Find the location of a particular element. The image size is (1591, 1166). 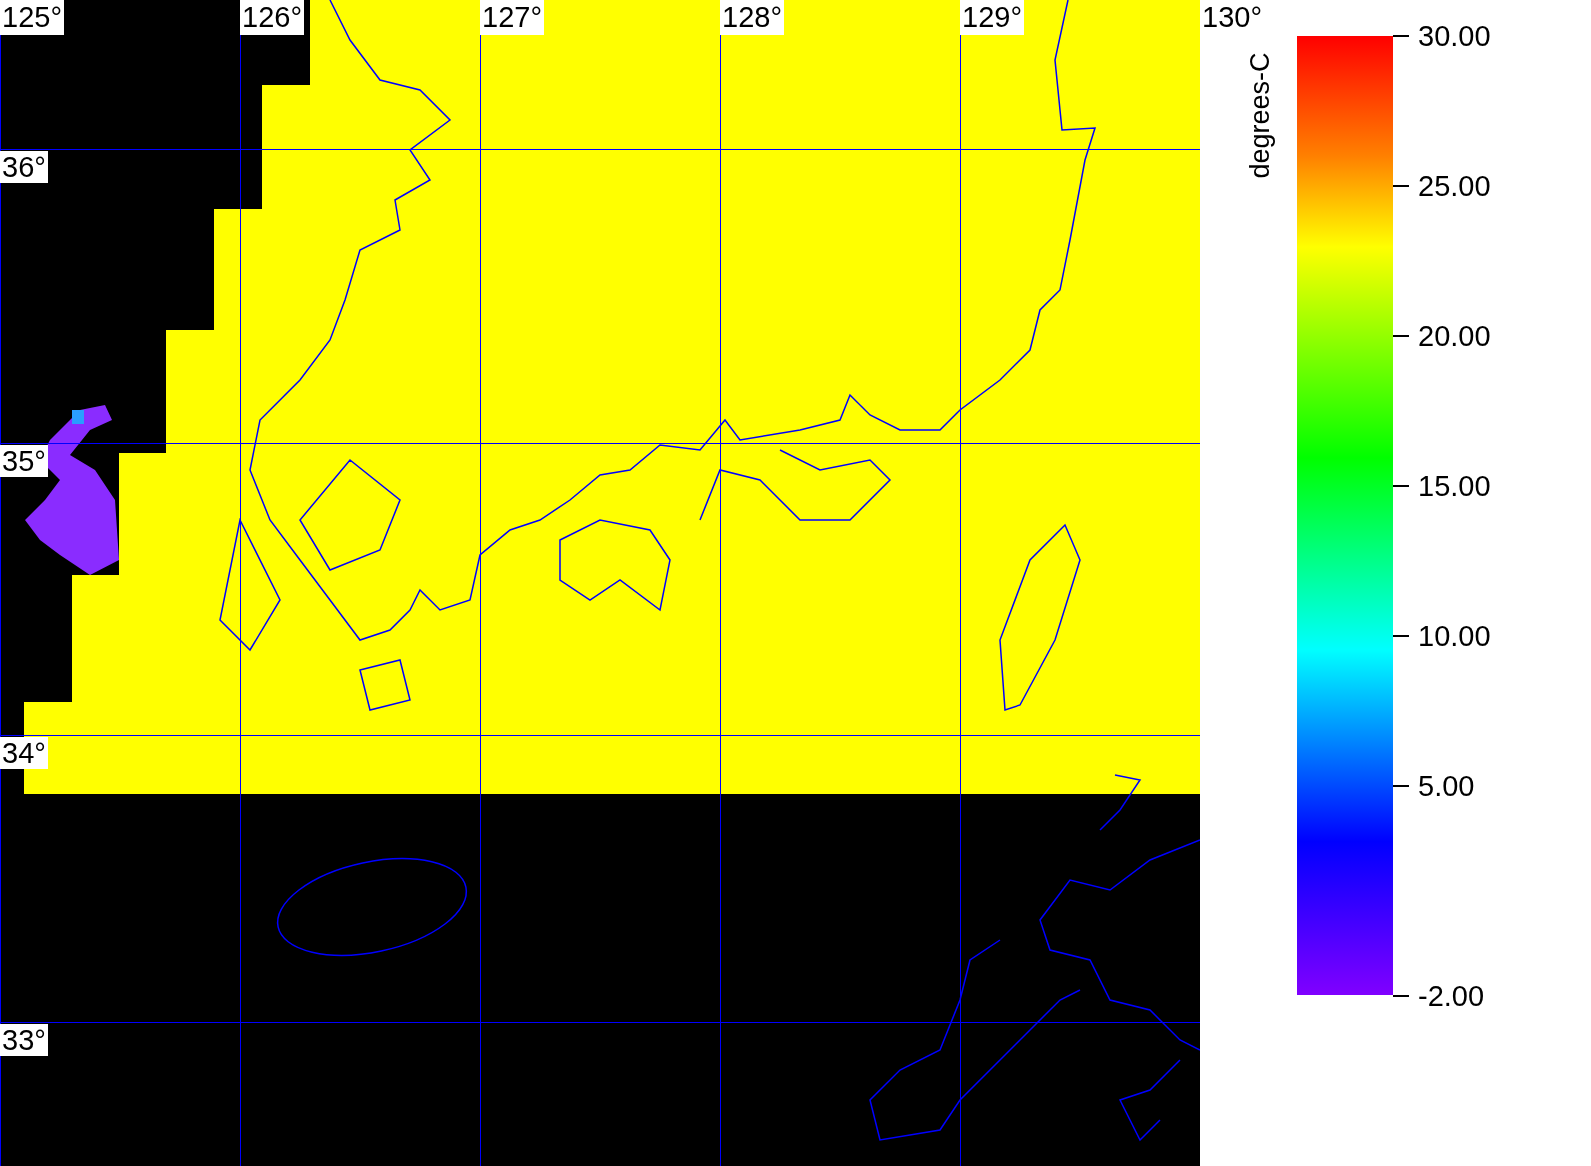

latitude-label: 36° is located at coordinates (24, 167).